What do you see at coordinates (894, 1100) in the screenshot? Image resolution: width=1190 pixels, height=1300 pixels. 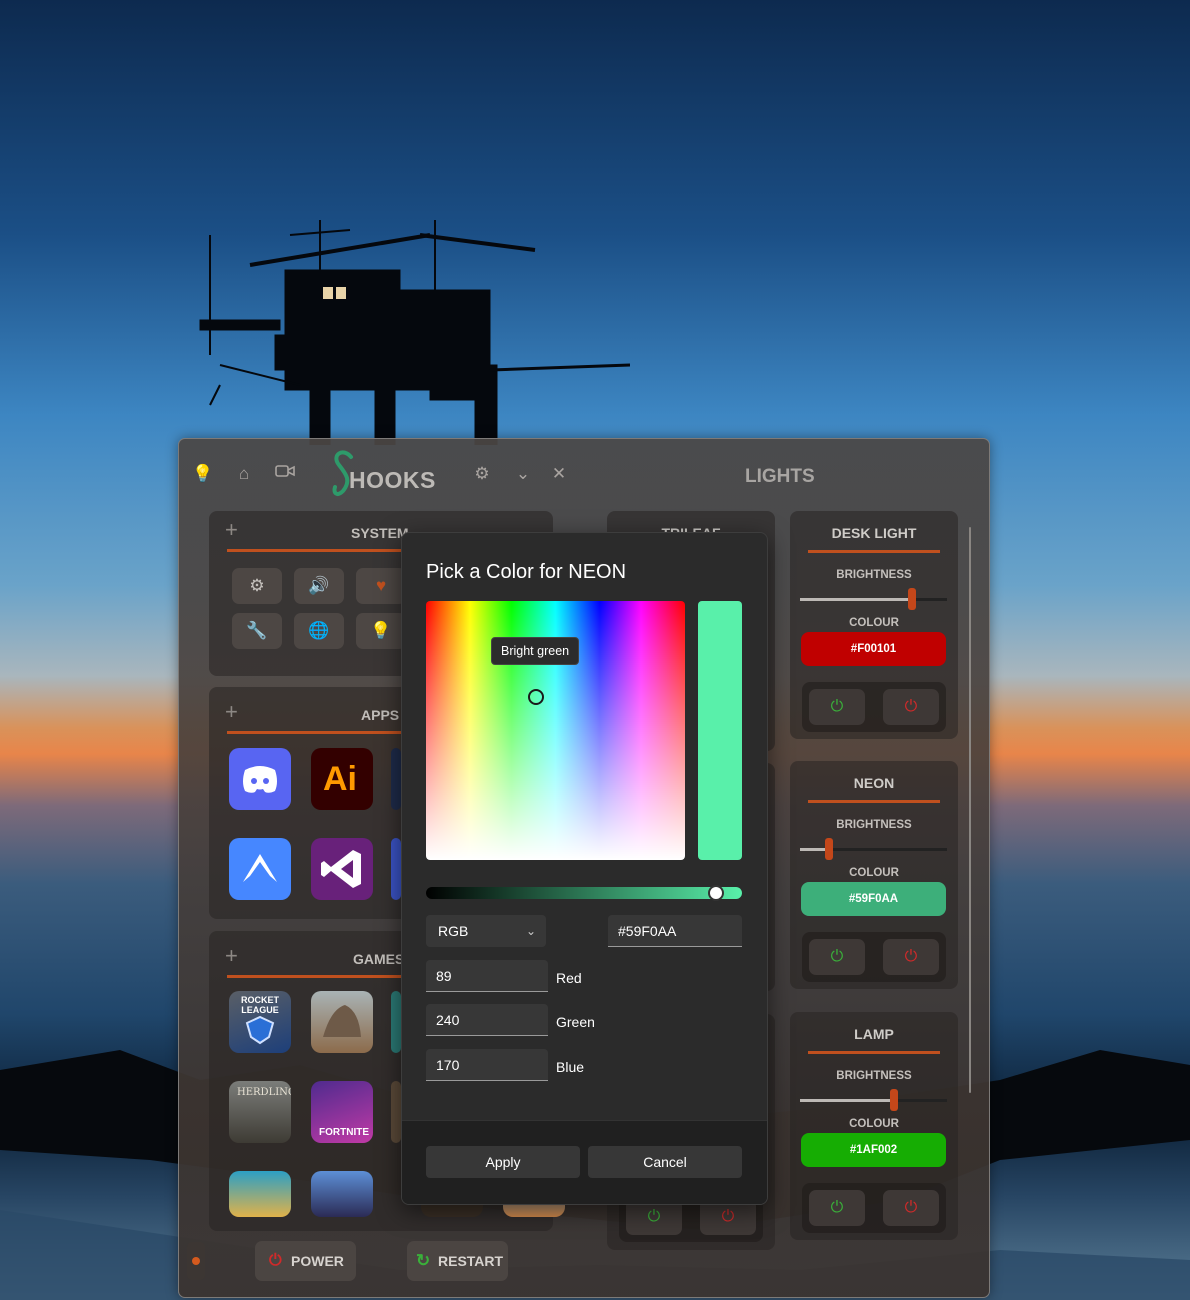 I see `lamp-brightness-thumb` at bounding box center [894, 1100].